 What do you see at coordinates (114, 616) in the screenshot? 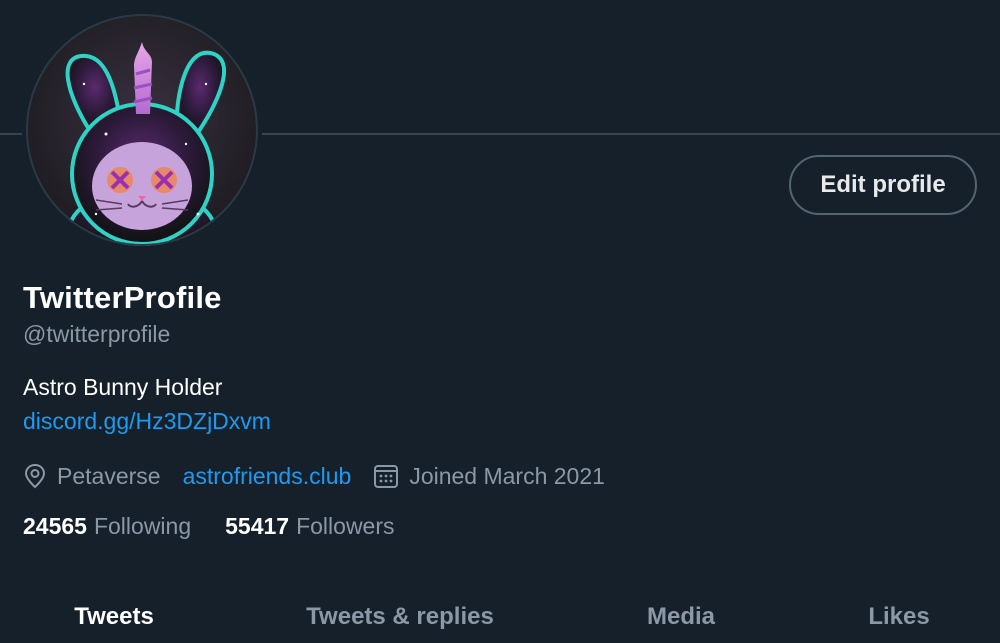
I see `tab-tweets: Tweets` at bounding box center [114, 616].